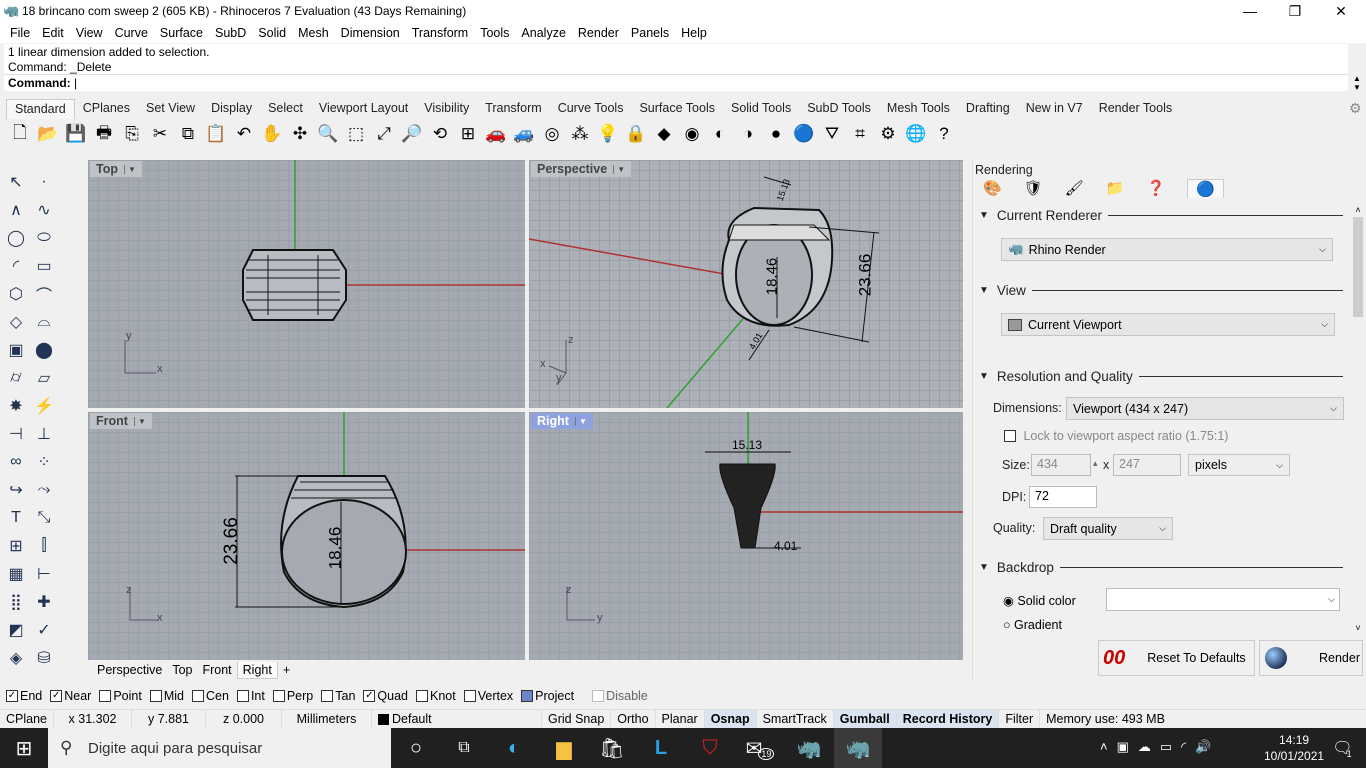 The width and height of the screenshot is (1366, 768). I want to click on osnap-near: ✓ Near, so click(70, 696).